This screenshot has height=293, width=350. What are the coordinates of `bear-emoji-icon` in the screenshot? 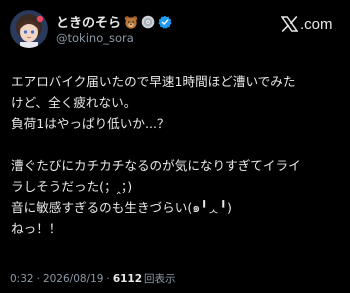 It's located at (131, 21).